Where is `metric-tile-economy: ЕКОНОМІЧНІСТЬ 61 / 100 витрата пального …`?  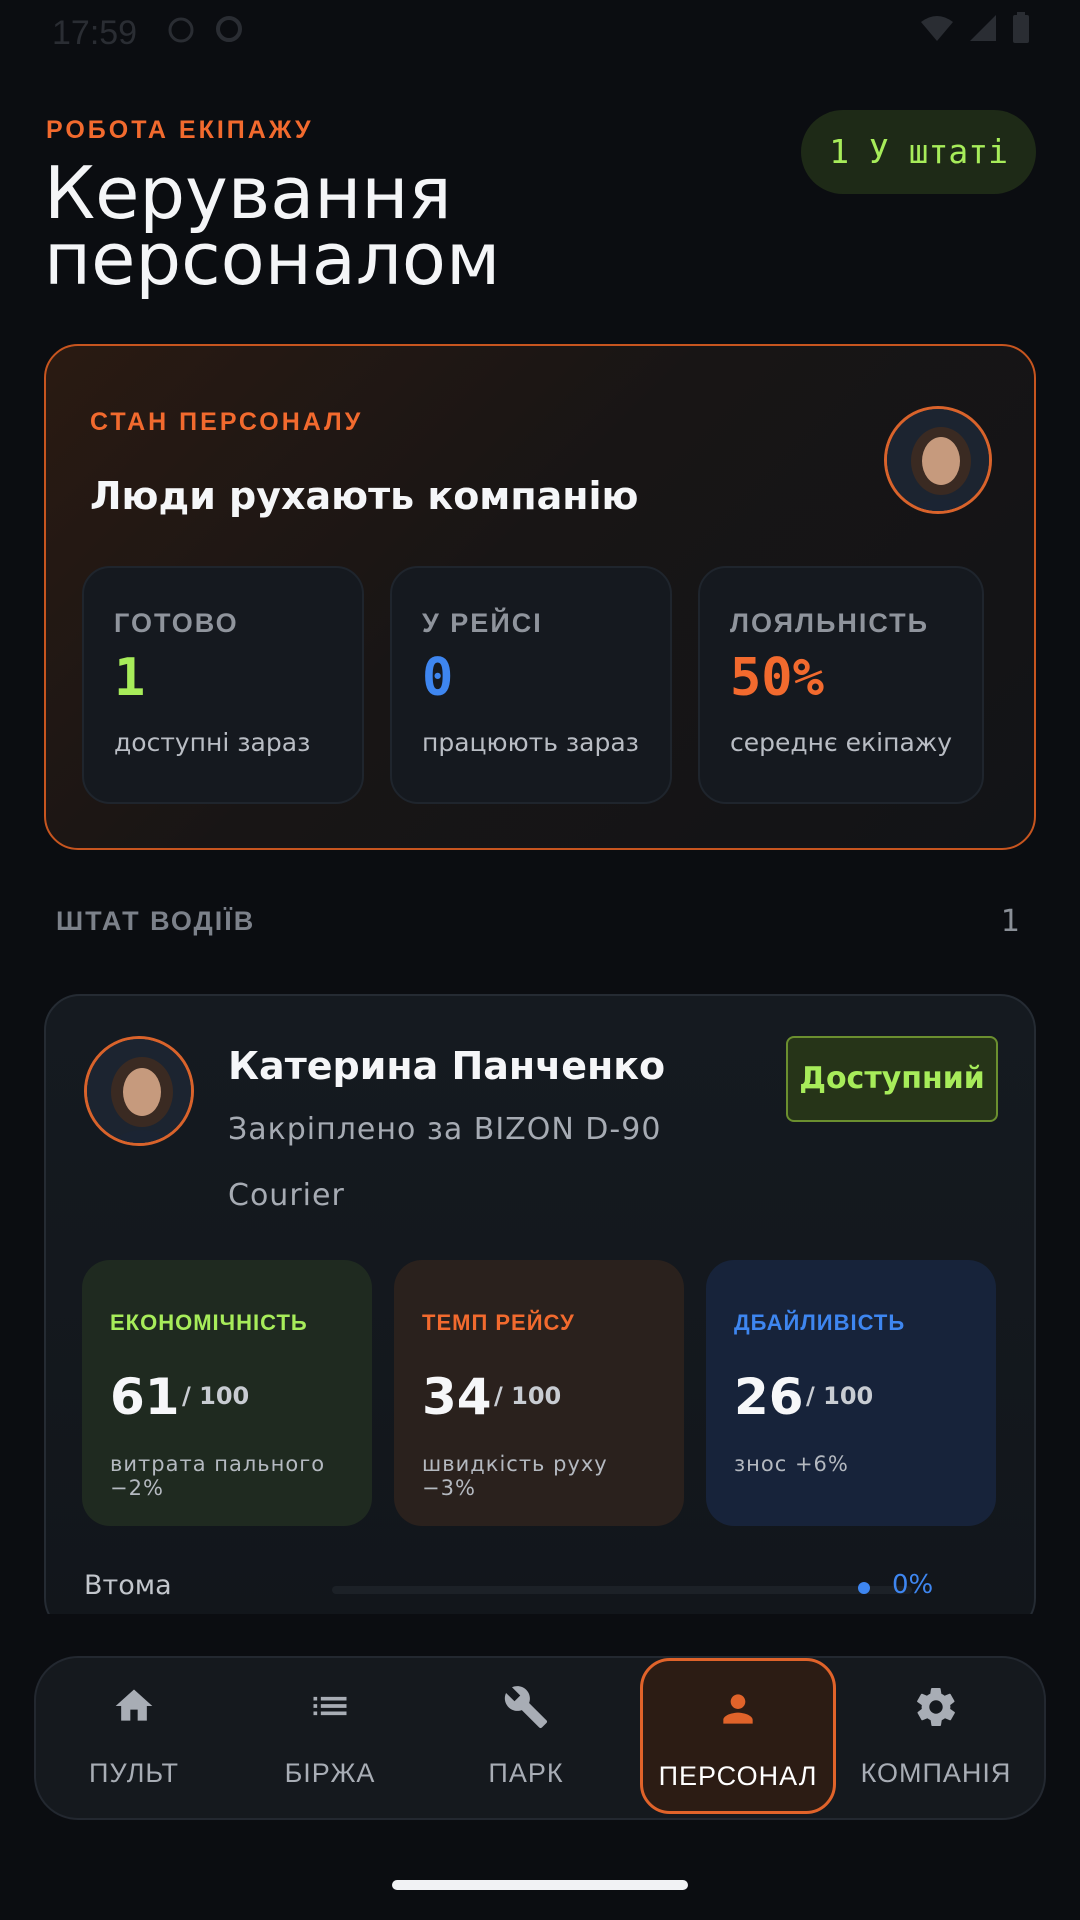
metric-tile-economy: ЕКОНОМІЧНІСТЬ 61 / 100 витрата пального … is located at coordinates (227, 1393).